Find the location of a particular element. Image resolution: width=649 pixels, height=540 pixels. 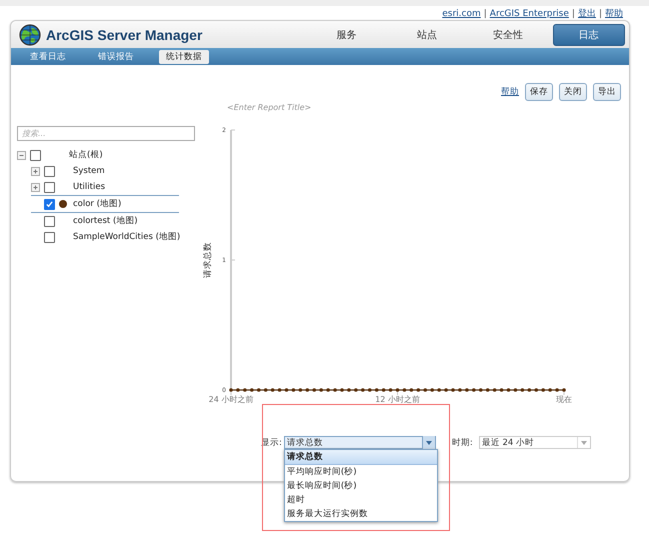

nav-tab: 日志 is located at coordinates (588, 35).